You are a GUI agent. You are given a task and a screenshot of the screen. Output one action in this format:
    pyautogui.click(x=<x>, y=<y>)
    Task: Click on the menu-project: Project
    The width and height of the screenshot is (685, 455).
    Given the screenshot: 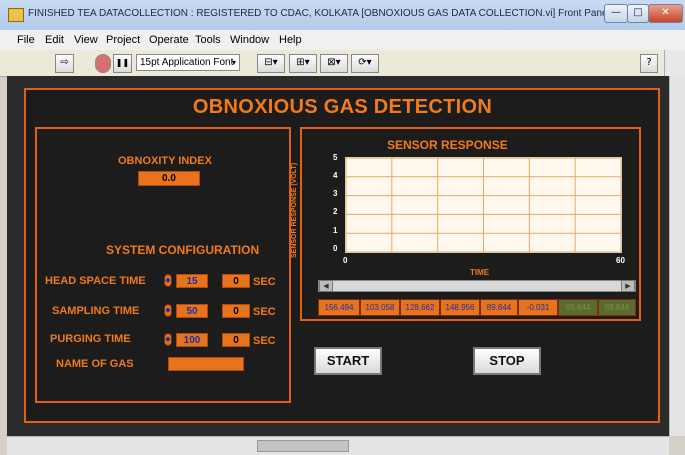 What is the action you would take?
    pyautogui.click(x=123, y=40)
    